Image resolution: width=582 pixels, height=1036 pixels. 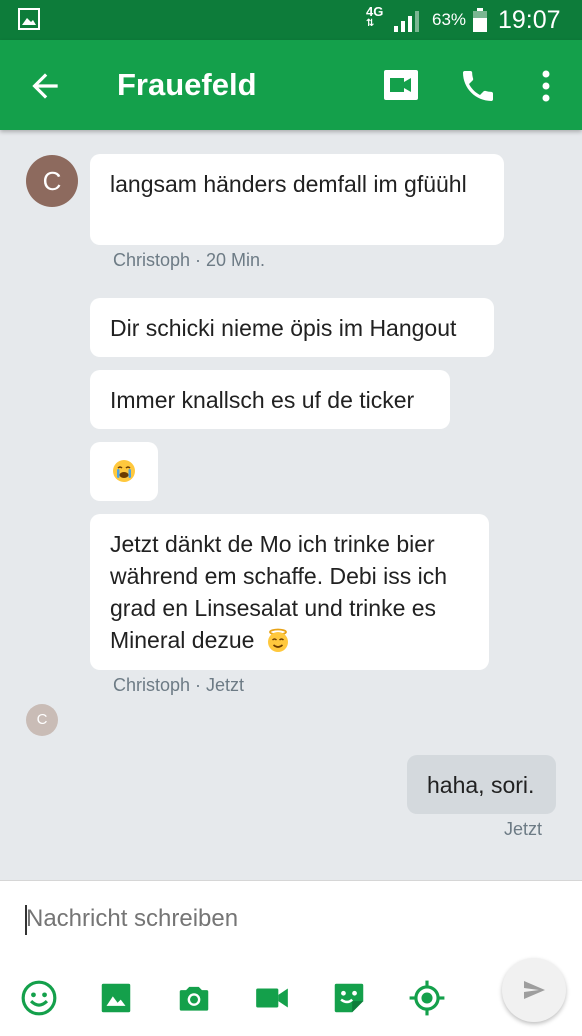 I want to click on sticker-icon, so click(x=349, y=998).